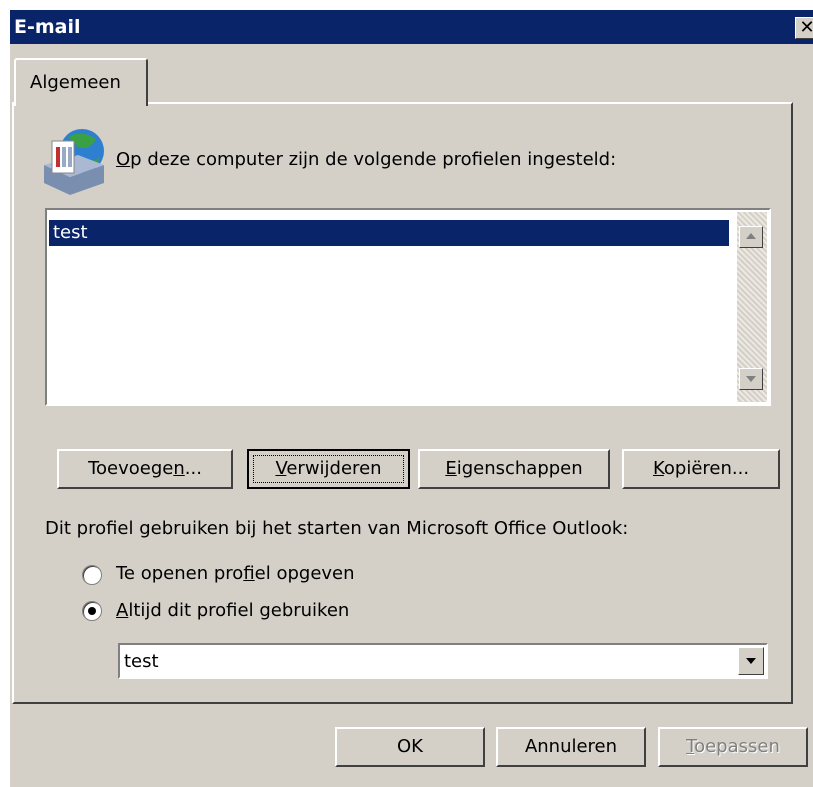 The height and width of the screenshot is (787, 813). What do you see at coordinates (410, 747) in the screenshot?
I see `ok-button: OK` at bounding box center [410, 747].